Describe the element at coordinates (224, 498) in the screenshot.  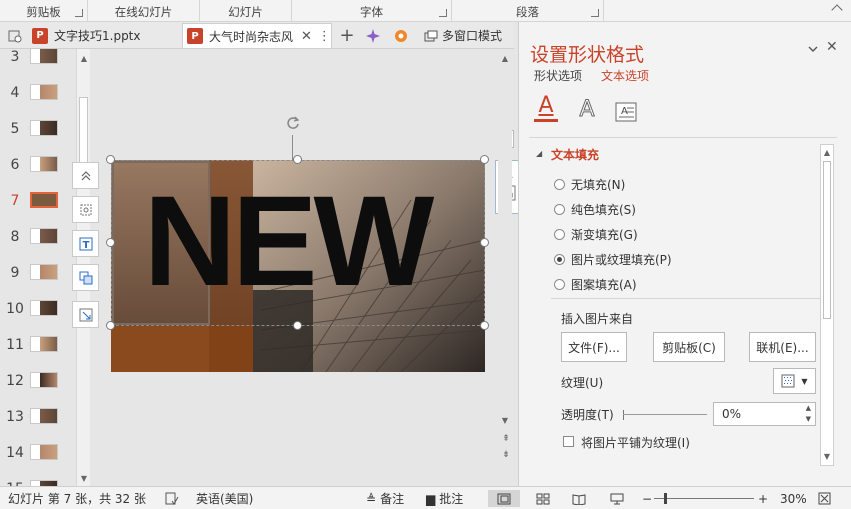
I see `language-indicator: 英语(美国)` at that location.